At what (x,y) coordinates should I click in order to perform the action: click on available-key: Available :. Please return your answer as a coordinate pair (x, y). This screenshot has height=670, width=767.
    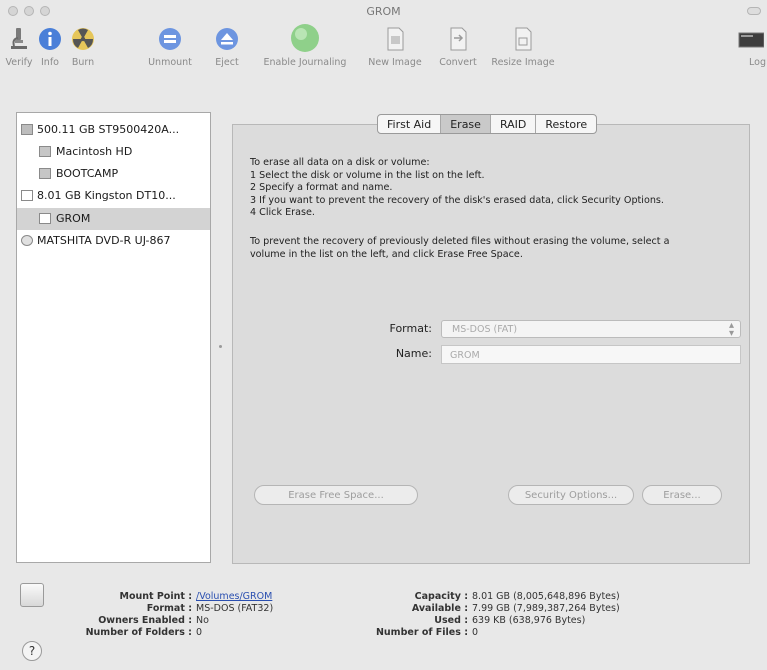
    Looking at the image, I should click on (439, 608).